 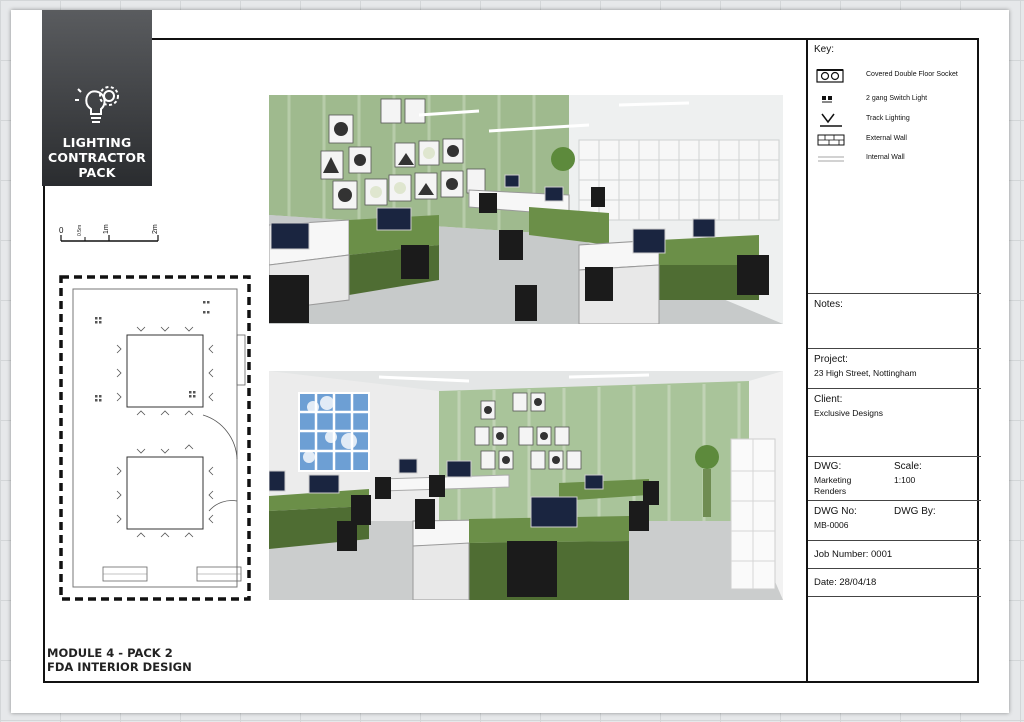 I want to click on key-label-track-lighting: Track Lighting, so click(x=888, y=118).